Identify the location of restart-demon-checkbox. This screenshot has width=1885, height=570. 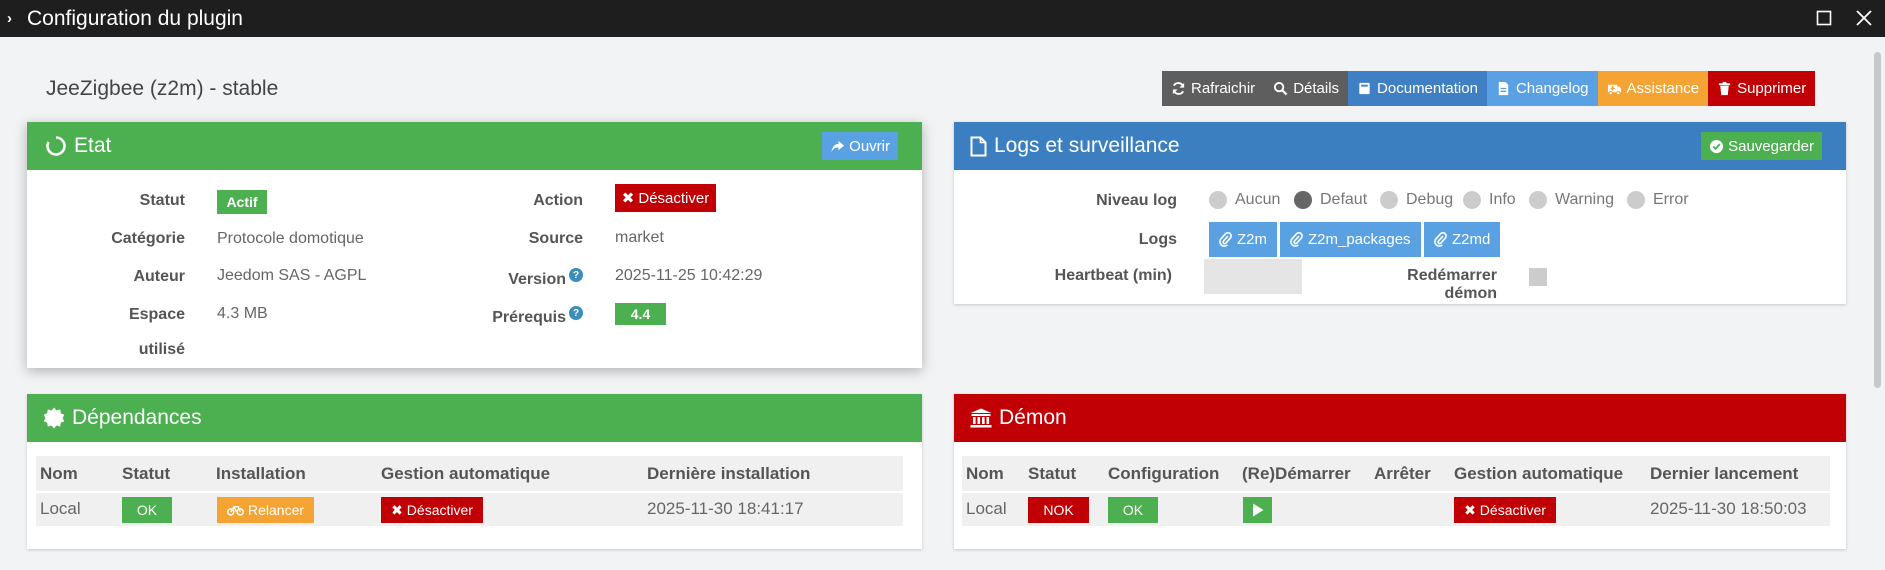
(1538, 277).